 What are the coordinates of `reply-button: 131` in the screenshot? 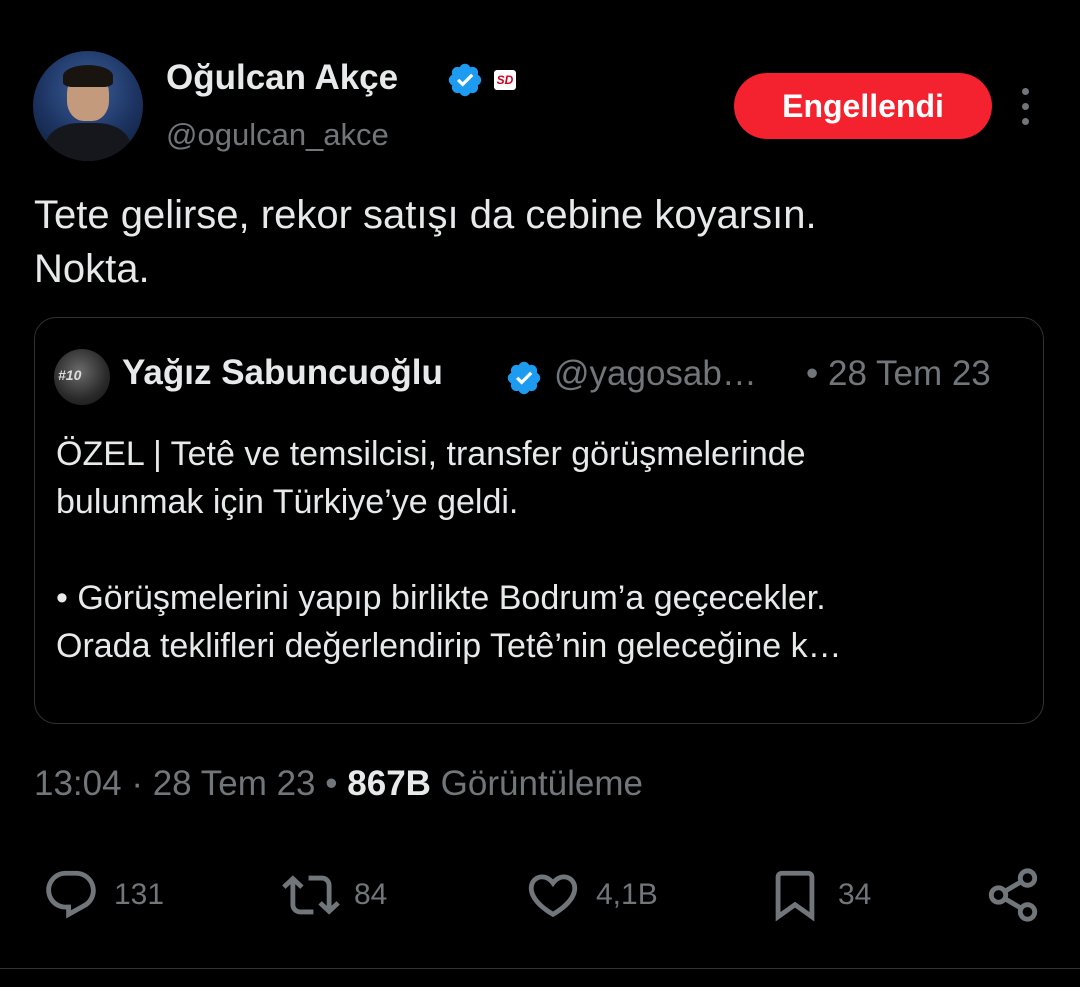 It's located at (103, 895).